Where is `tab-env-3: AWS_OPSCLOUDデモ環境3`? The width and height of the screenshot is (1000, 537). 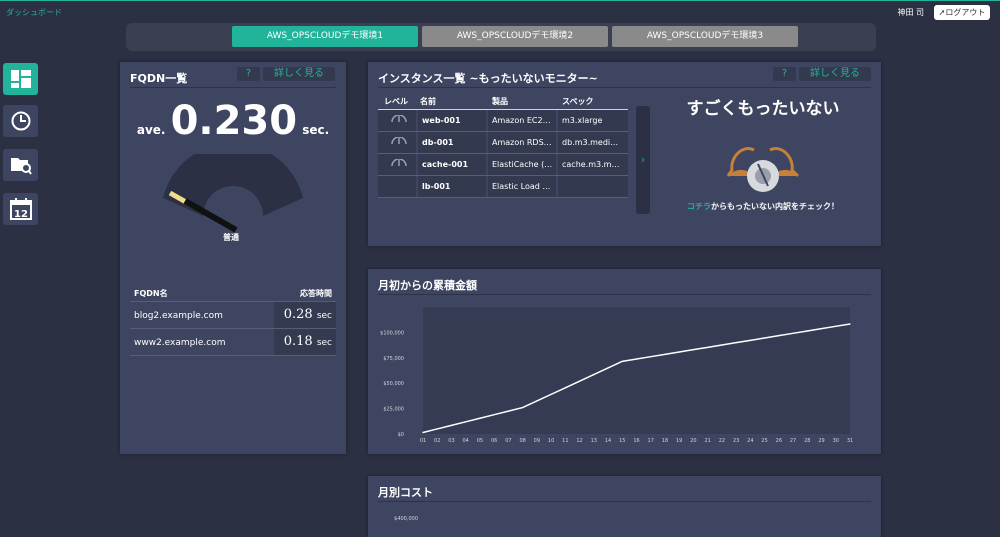 tab-env-3: AWS_OPSCLOUDデモ環境3 is located at coordinates (705, 36).